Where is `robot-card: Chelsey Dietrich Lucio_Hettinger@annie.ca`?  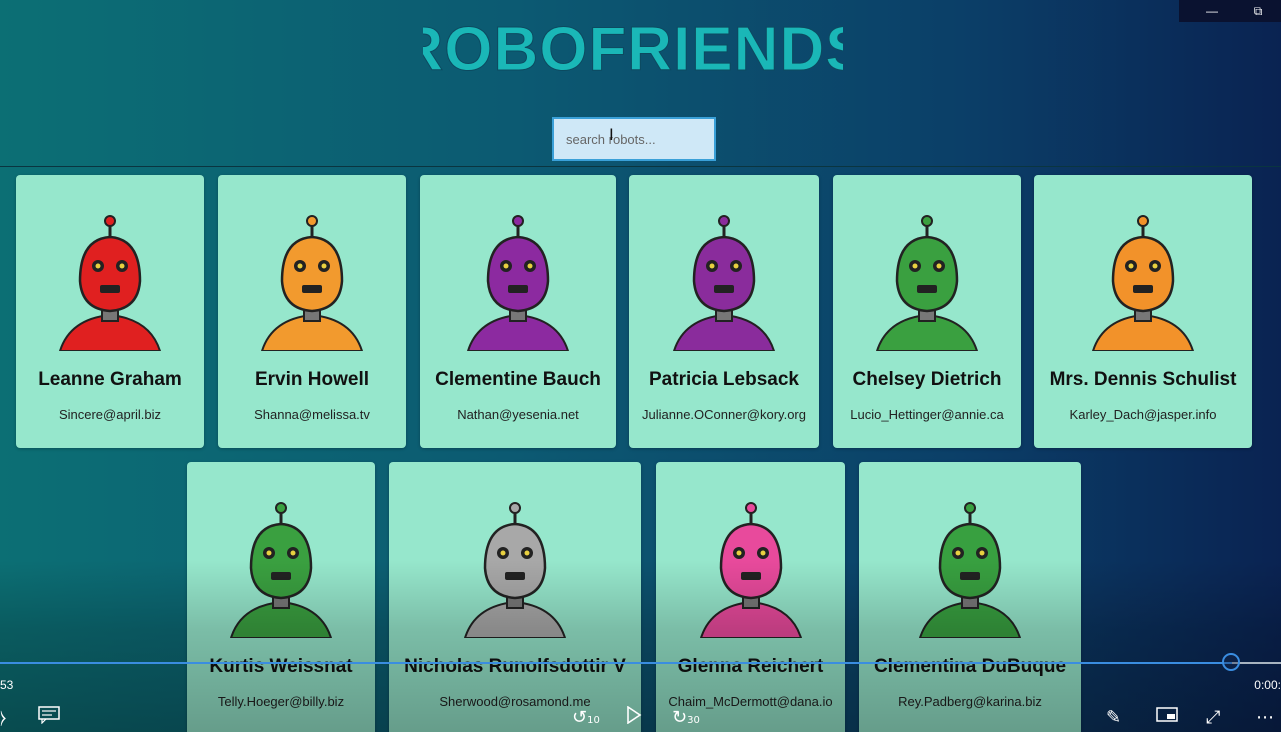 robot-card: Chelsey Dietrich Lucio_Hettinger@annie.ca is located at coordinates (927, 311).